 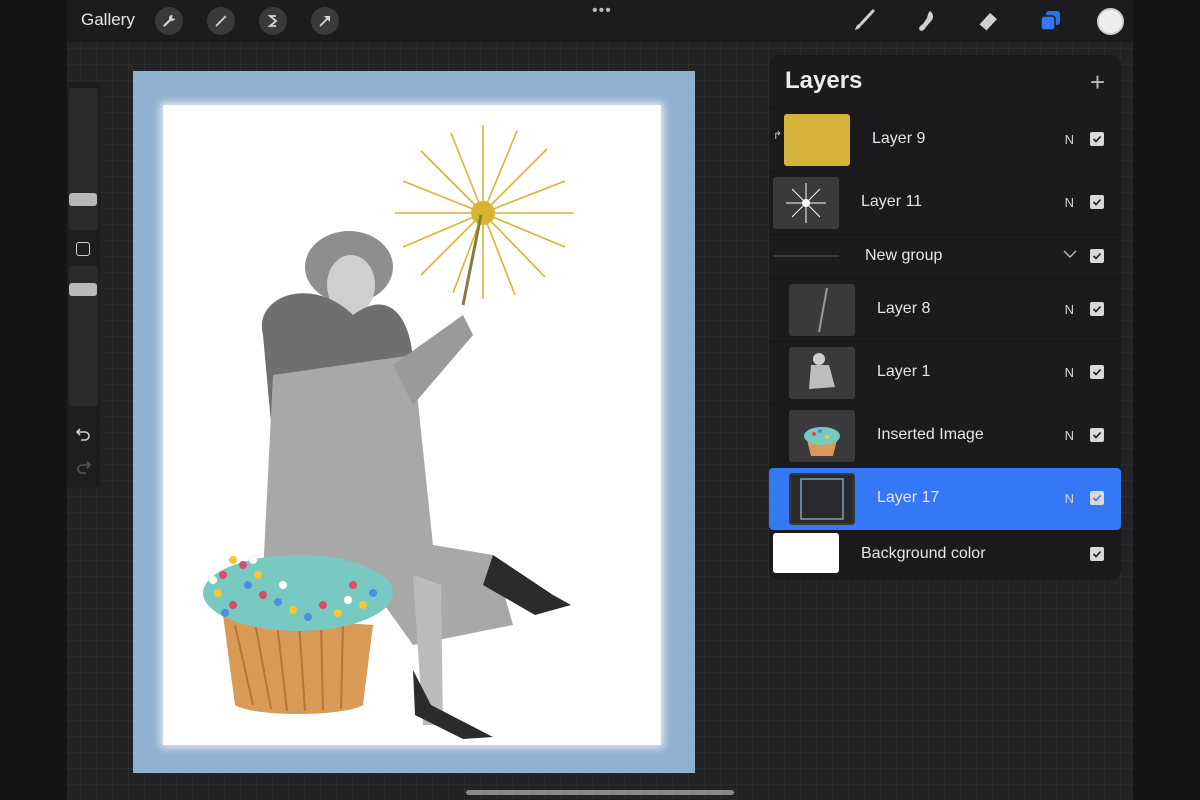 What do you see at coordinates (1070, 256) in the screenshot?
I see `chevron-down-icon` at bounding box center [1070, 256].